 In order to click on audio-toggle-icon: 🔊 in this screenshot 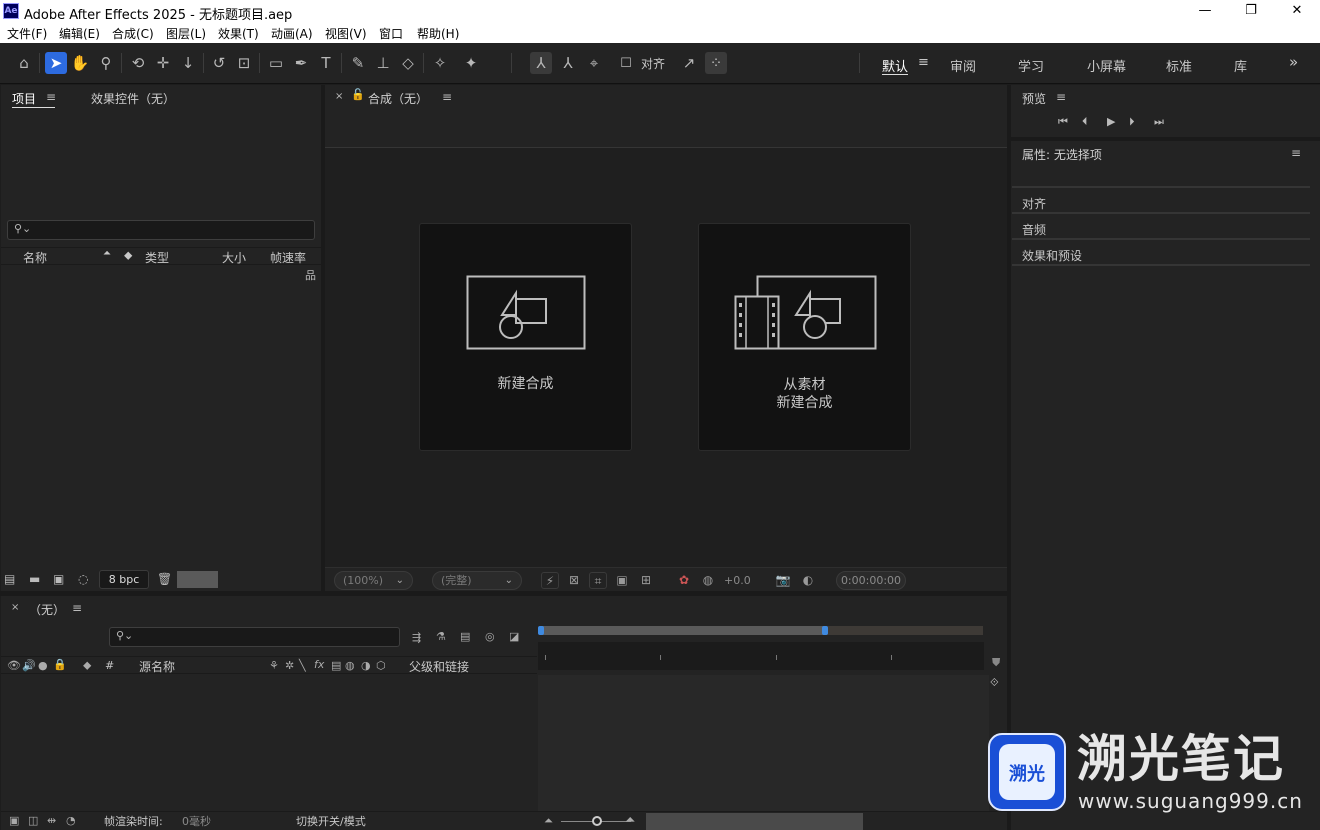, I will do `click(29, 665)`.